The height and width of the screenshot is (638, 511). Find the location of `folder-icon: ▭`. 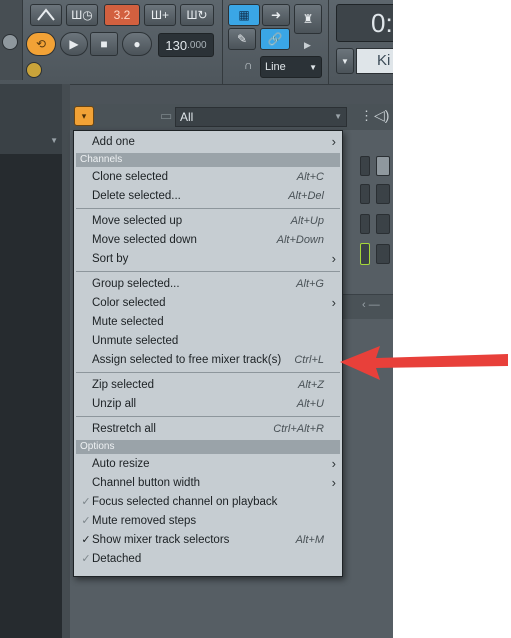

folder-icon: ▭ is located at coordinates (166, 115).